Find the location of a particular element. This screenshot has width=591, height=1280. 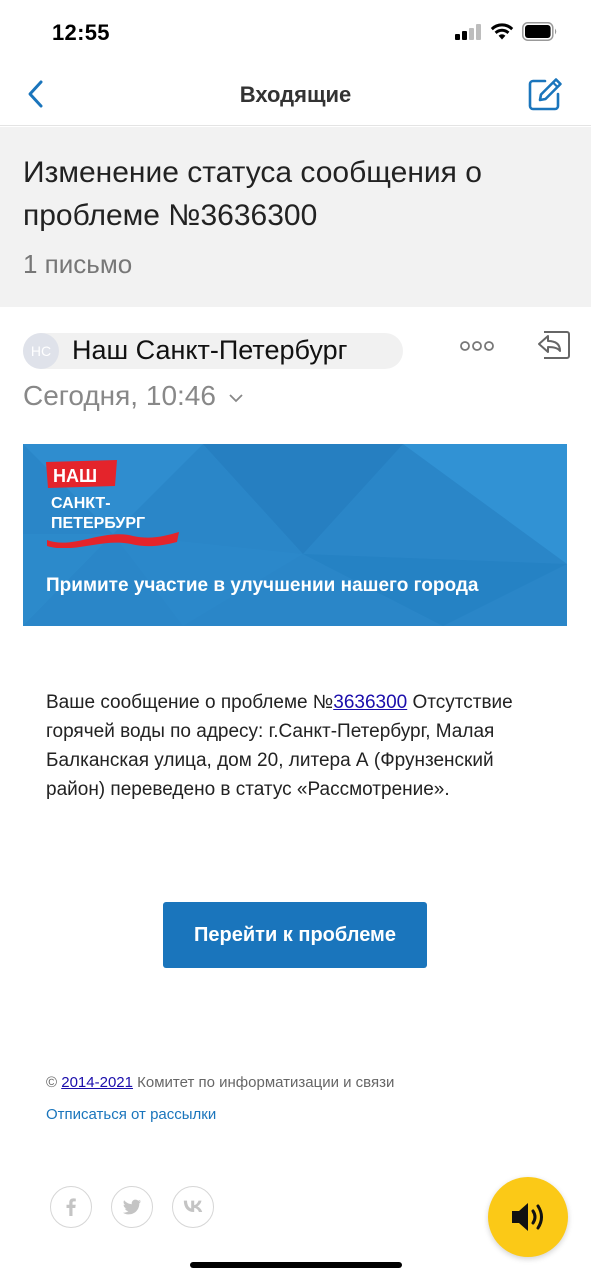

logo-line-1: НАШ is located at coordinates (75, 476).